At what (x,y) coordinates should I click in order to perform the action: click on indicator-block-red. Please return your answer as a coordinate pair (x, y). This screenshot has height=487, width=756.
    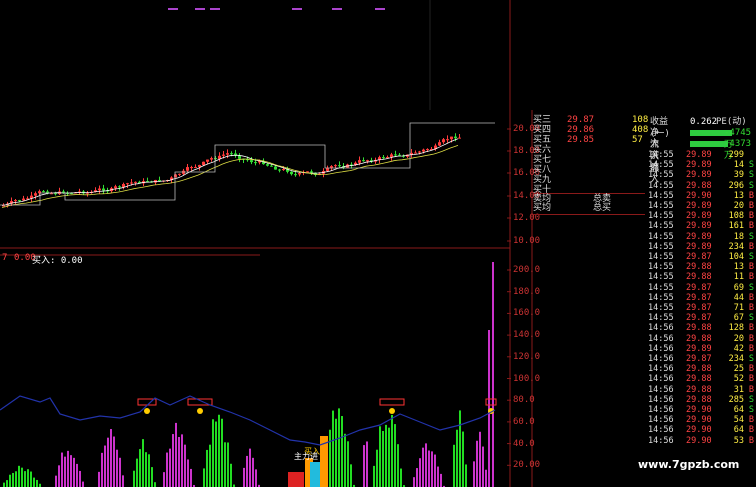
    Looking at the image, I should click on (296, 479).